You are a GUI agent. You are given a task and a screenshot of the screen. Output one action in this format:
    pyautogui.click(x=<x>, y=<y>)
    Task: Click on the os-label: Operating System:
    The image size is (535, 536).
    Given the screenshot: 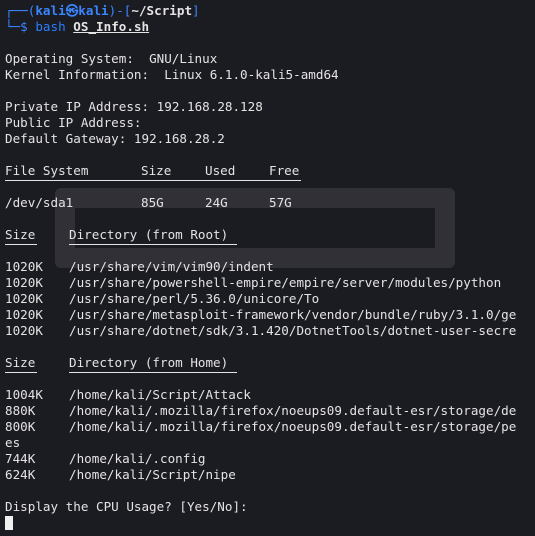 What is the action you would take?
    pyautogui.click(x=77, y=58)
    